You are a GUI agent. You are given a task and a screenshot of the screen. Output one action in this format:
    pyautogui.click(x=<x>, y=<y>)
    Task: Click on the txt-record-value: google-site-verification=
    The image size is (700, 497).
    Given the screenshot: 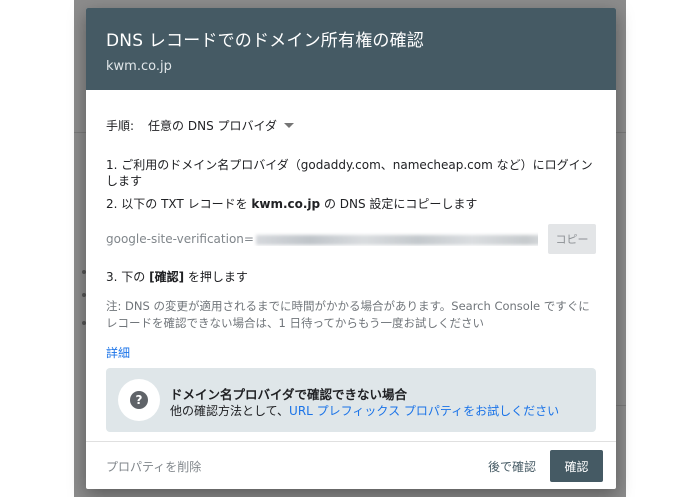 What is the action you would take?
    pyautogui.click(x=322, y=239)
    